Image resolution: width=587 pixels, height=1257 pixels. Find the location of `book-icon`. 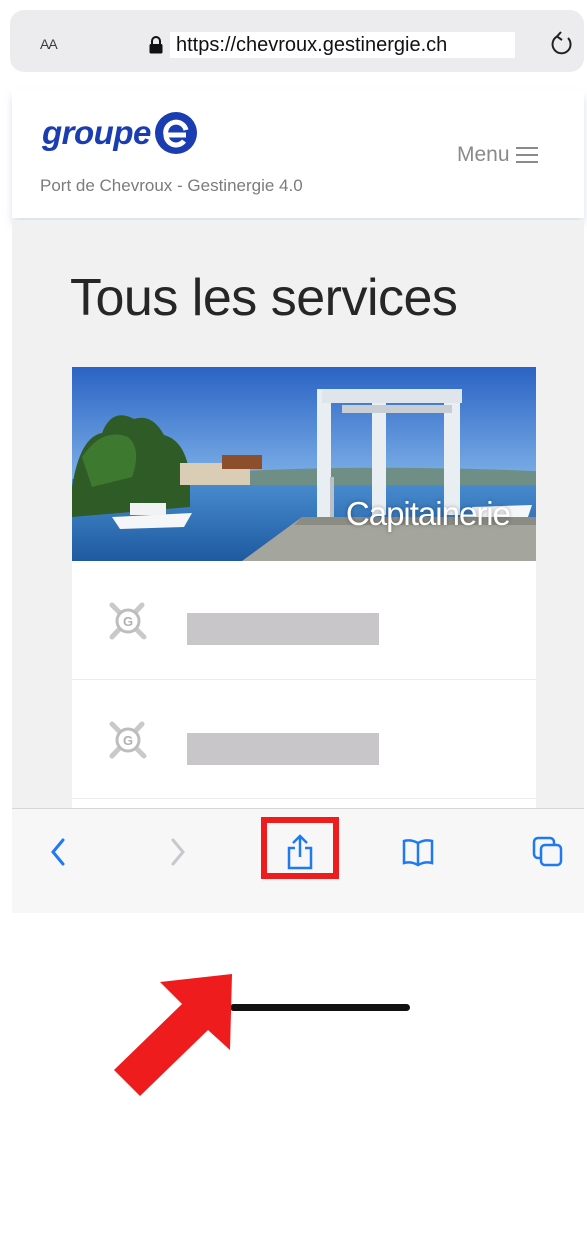

book-icon is located at coordinates (418, 853).